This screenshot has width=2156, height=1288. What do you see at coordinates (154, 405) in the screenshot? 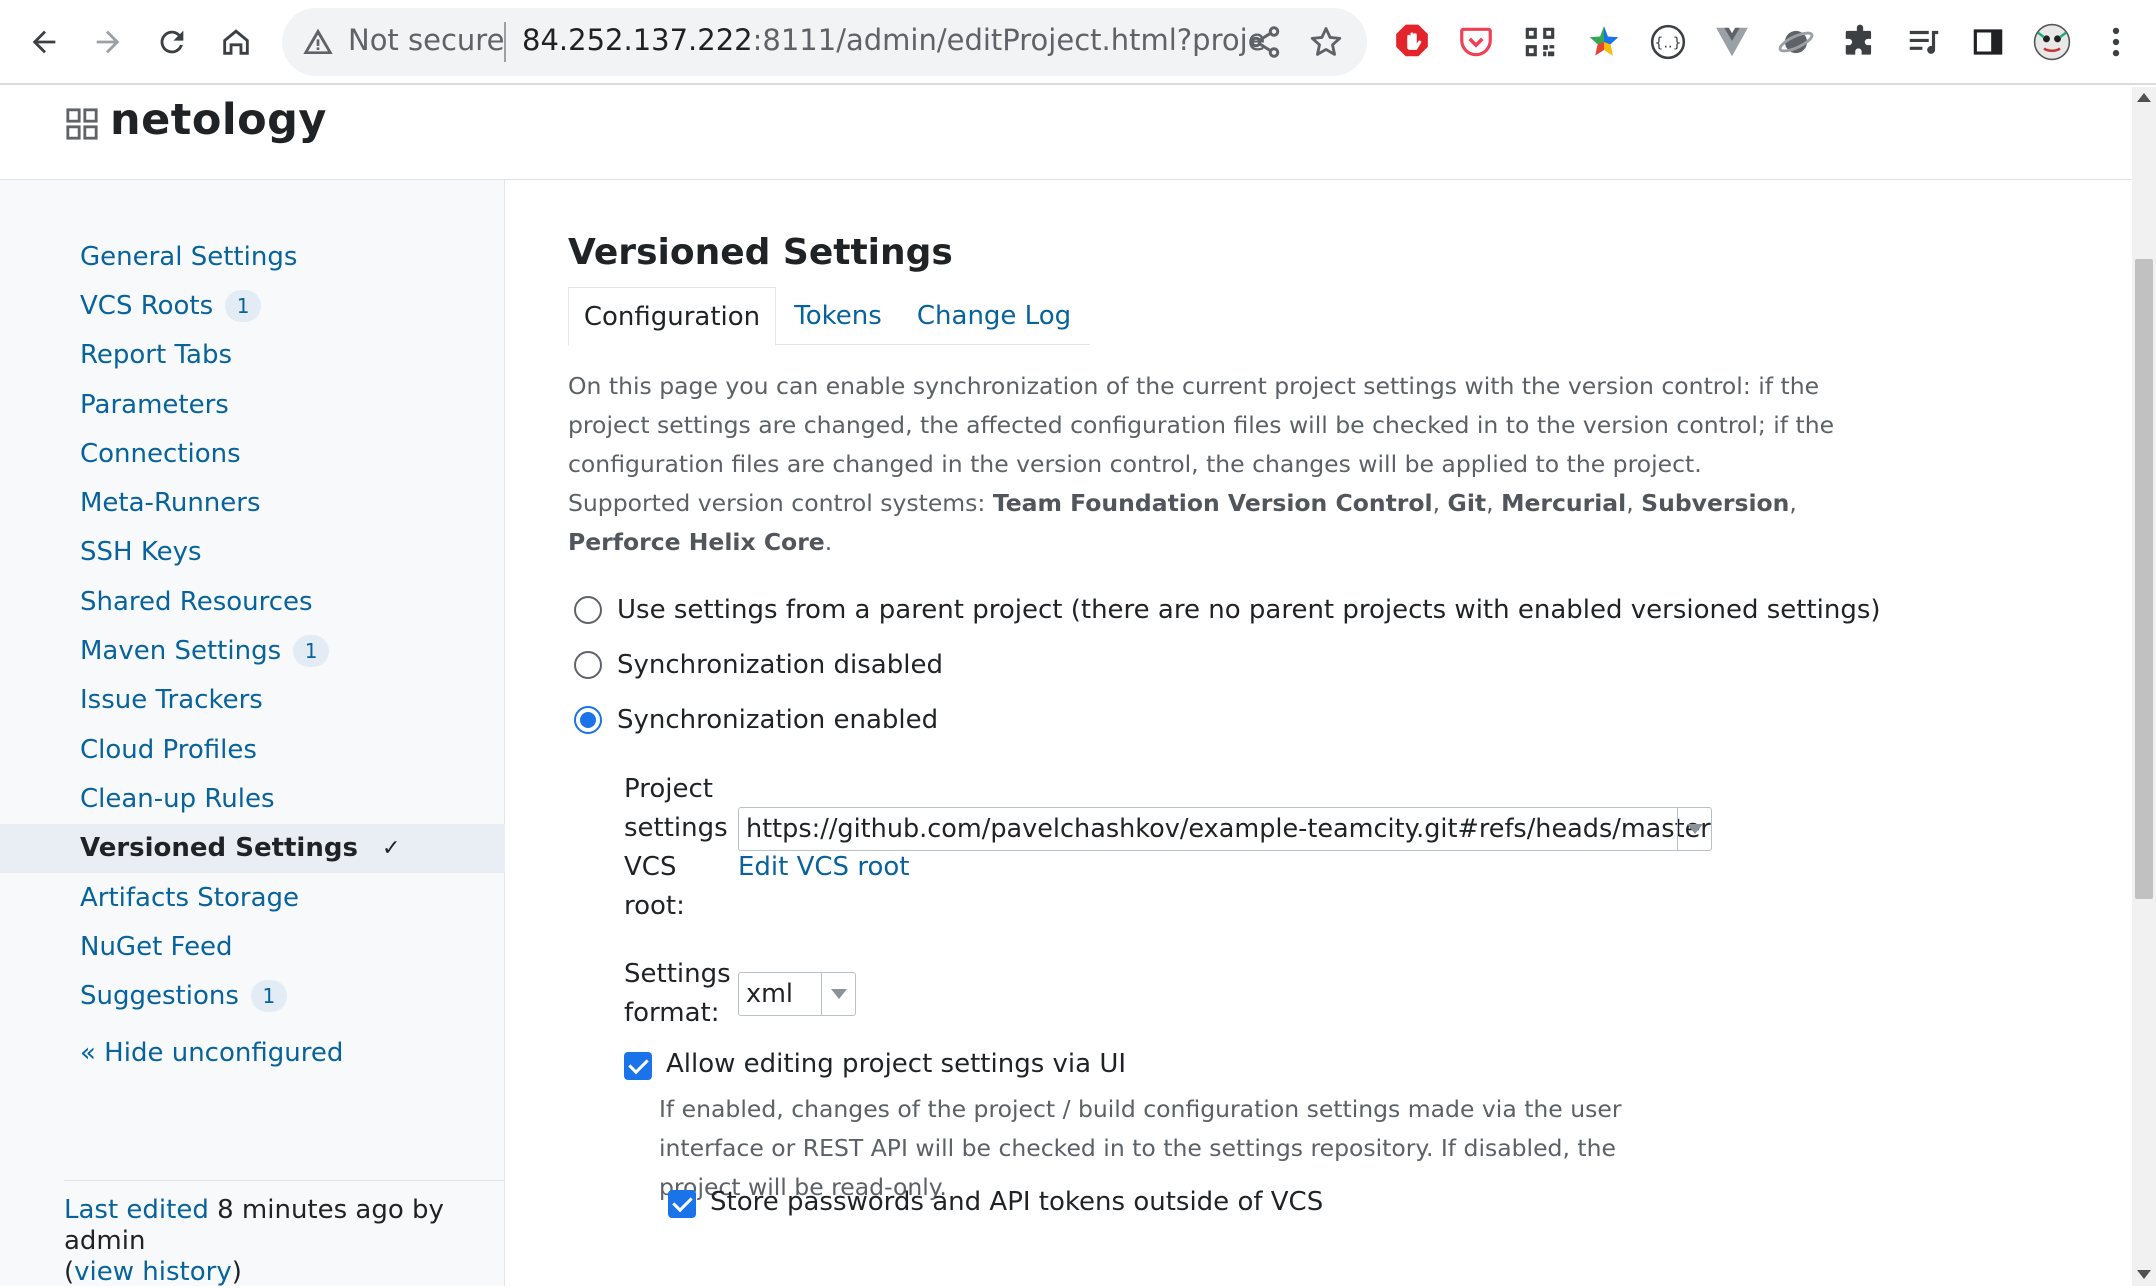
I see `sidebar-item-label: Parameters` at bounding box center [154, 405].